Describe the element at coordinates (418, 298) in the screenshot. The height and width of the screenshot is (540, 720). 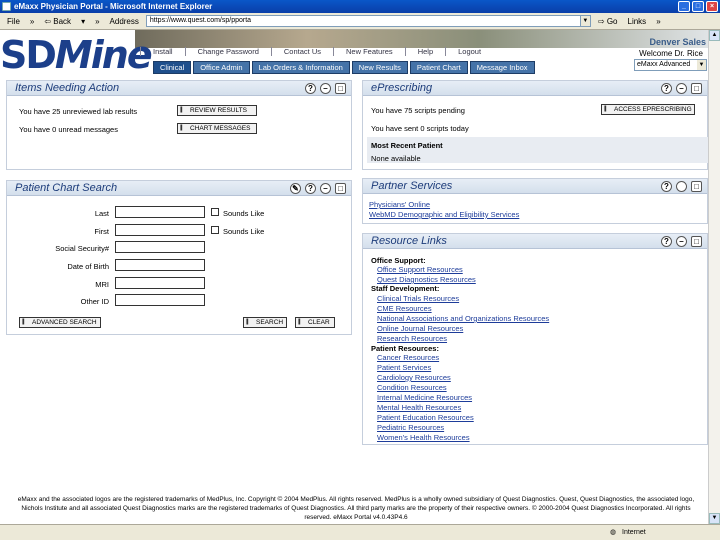
I see `resource-link: Clinical Trials Resources` at that location.